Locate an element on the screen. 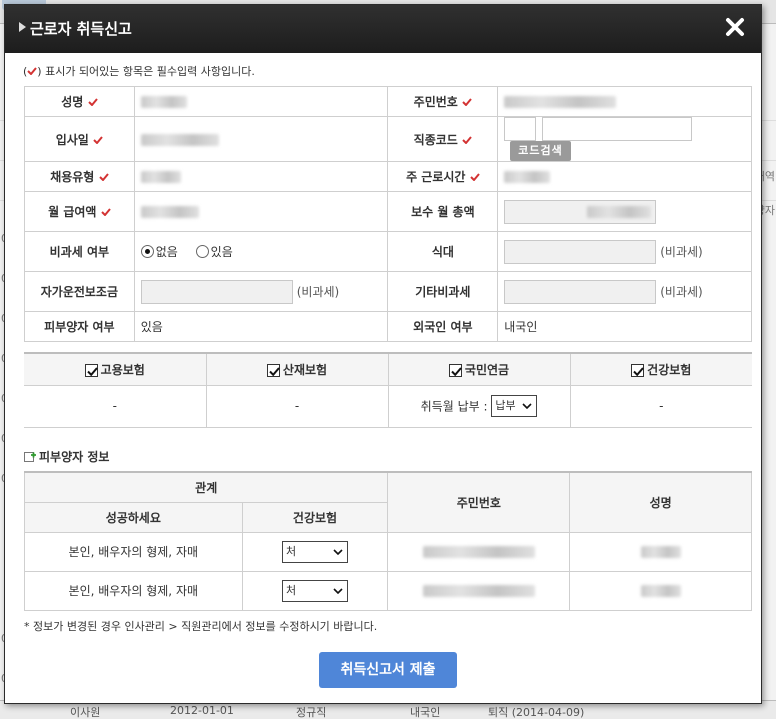  dependent-name-cell is located at coordinates (660, 551).